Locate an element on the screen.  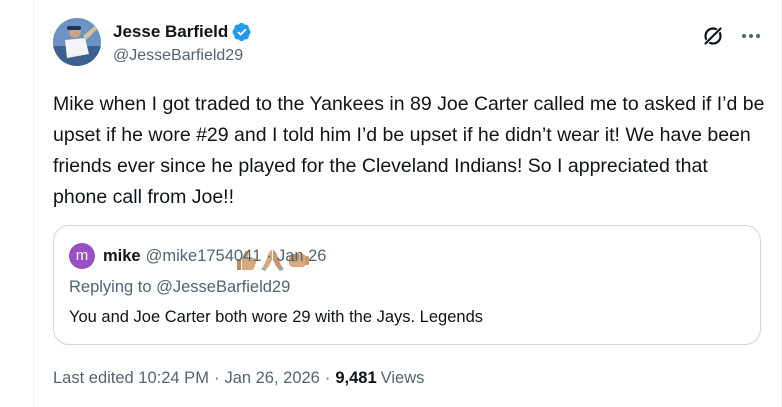
quoted-display-name: mike is located at coordinates (122, 256).